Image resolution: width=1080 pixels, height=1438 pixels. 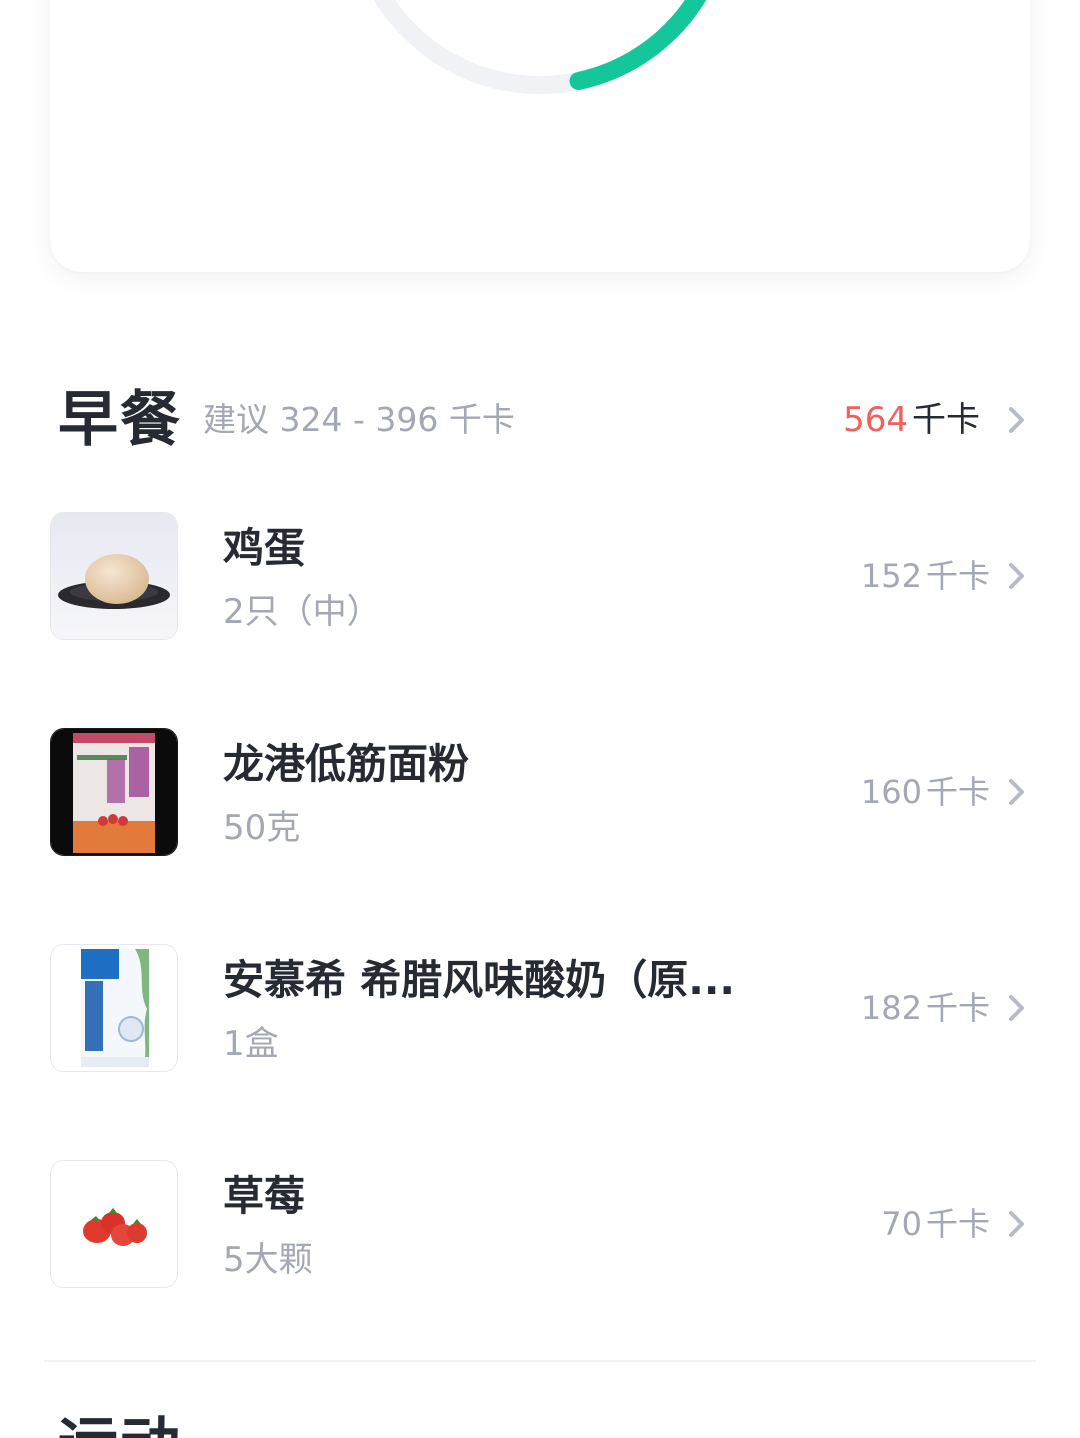 I want to click on food-calories-value: 152, so click(x=891, y=576).